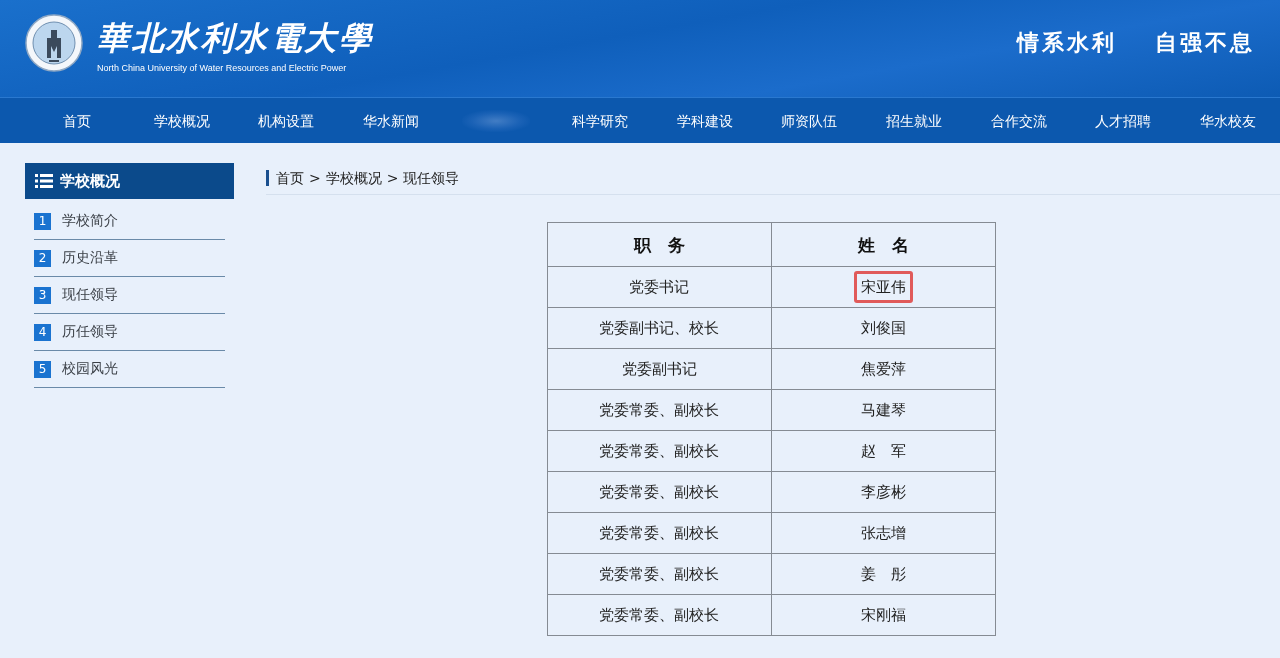 The width and height of the screenshot is (1280, 658). What do you see at coordinates (659, 244) in the screenshot?
I see `column-header: 职 务` at bounding box center [659, 244].